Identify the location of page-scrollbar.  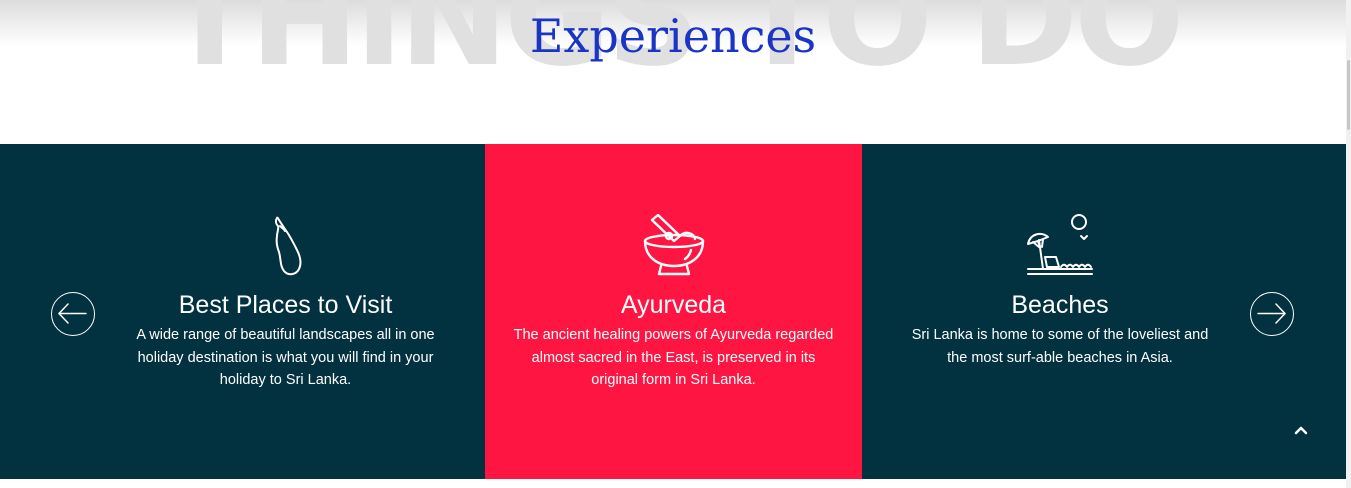
(1348, 244).